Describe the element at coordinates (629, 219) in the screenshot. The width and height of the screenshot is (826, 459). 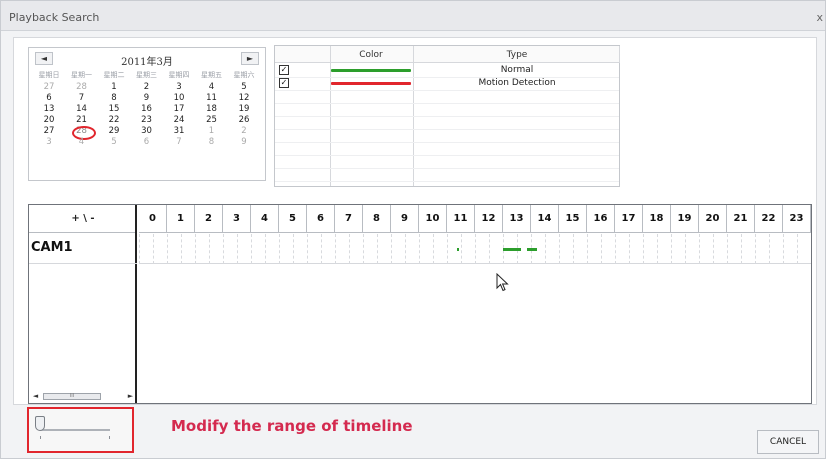
I see `hour-label: 17` at that location.